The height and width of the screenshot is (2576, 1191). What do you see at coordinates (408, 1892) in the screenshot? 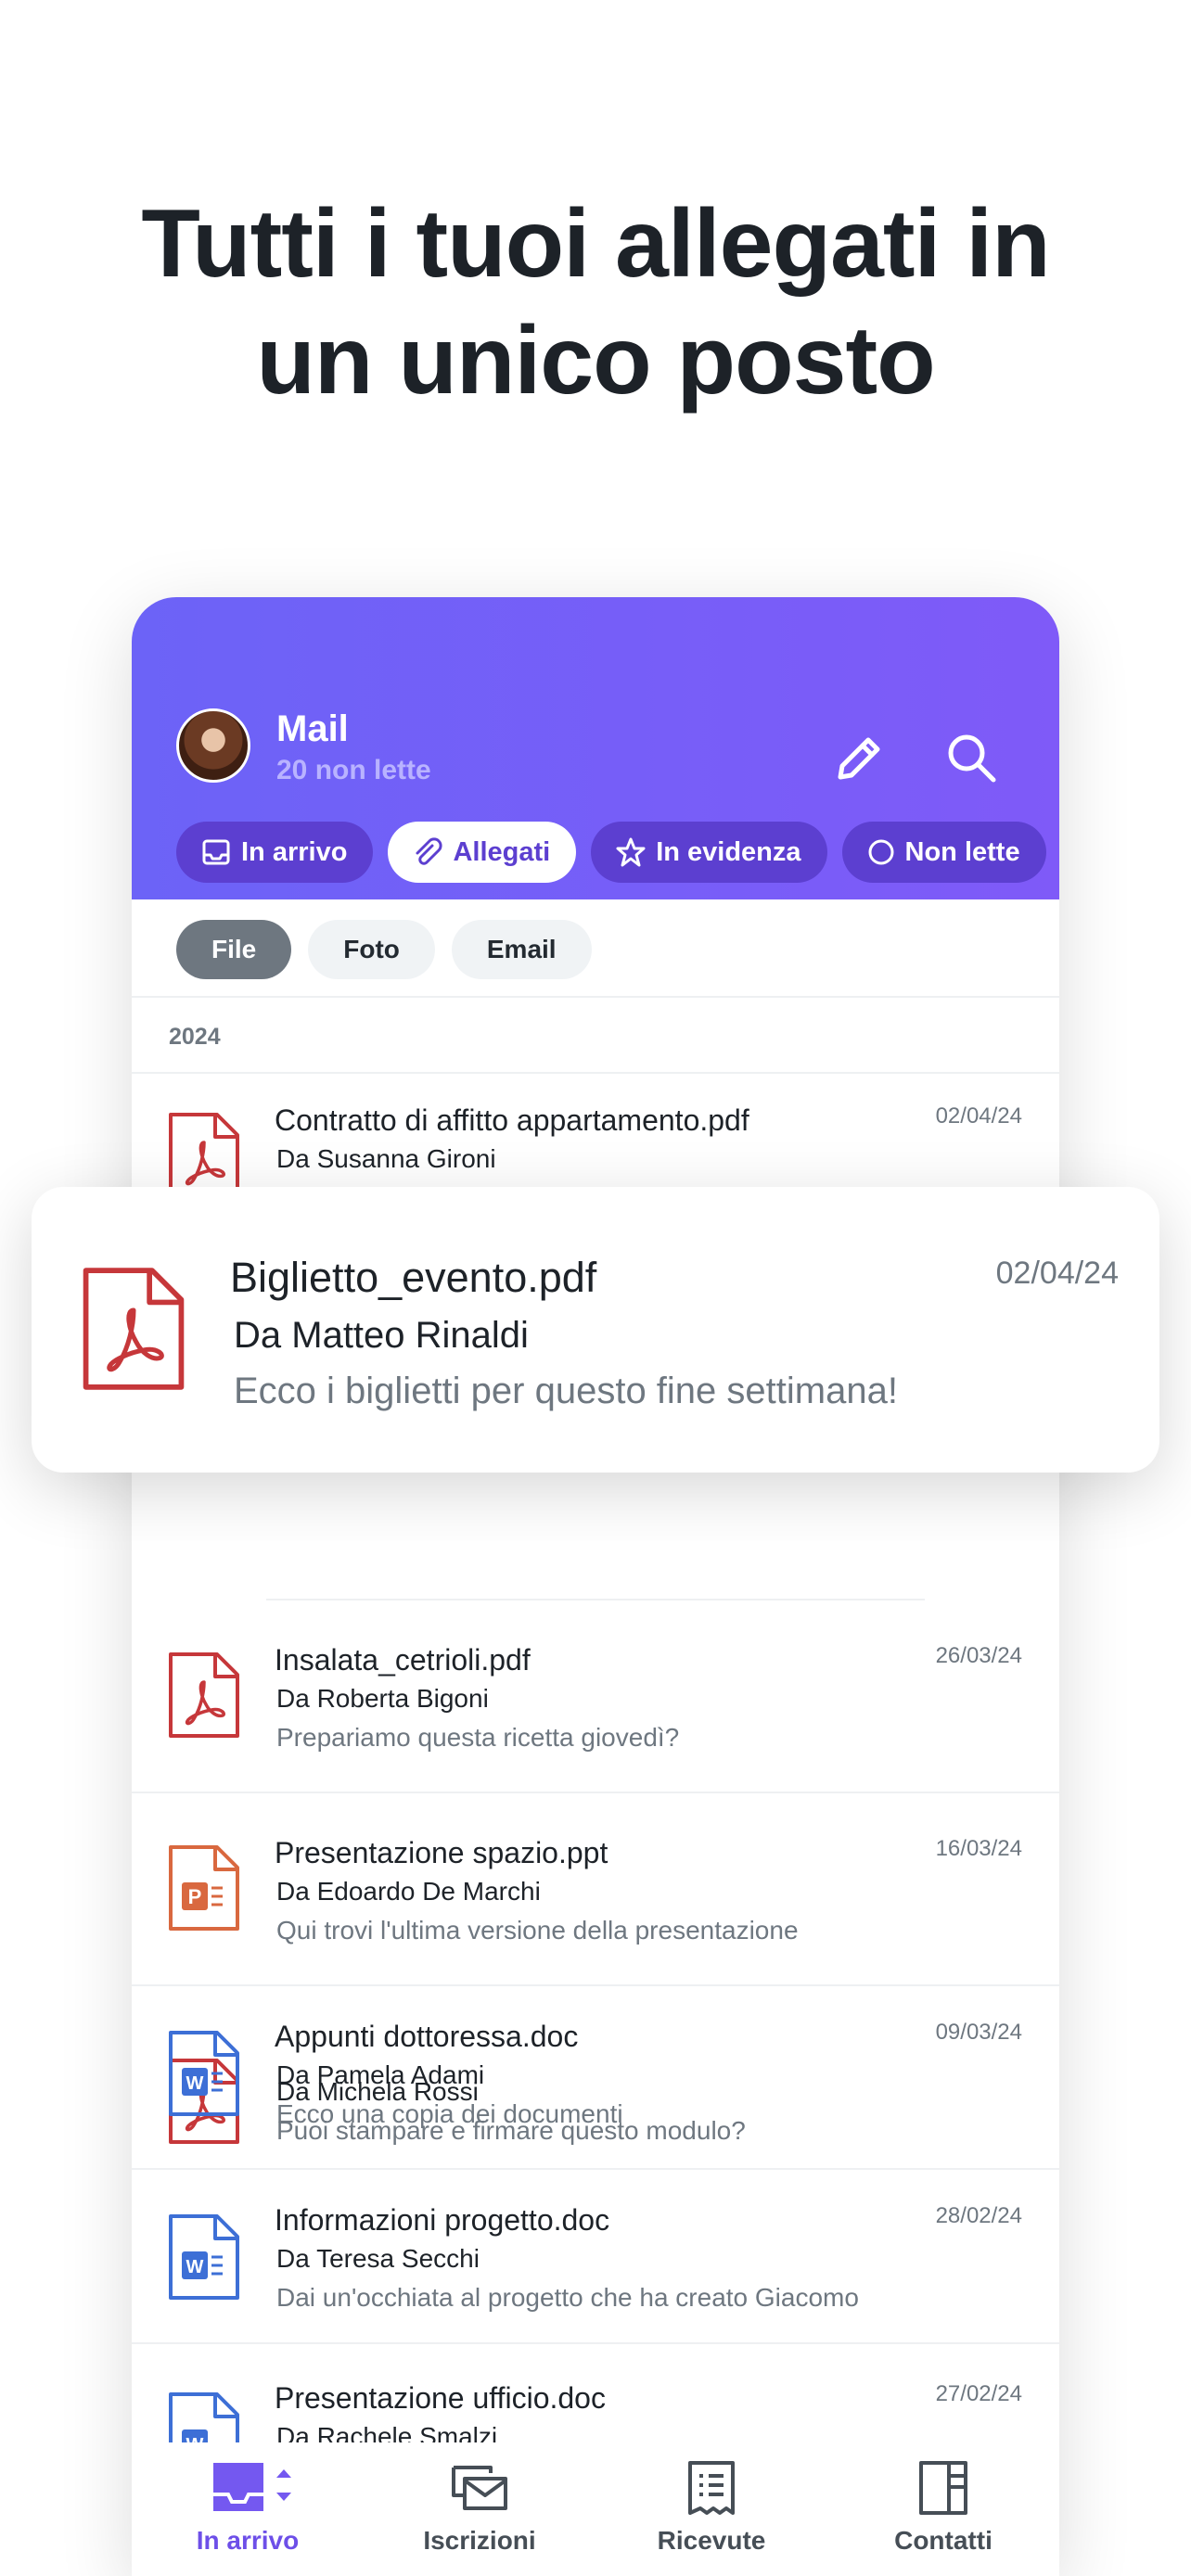
I see `file-sender: Da Edoardo De Marchi` at bounding box center [408, 1892].